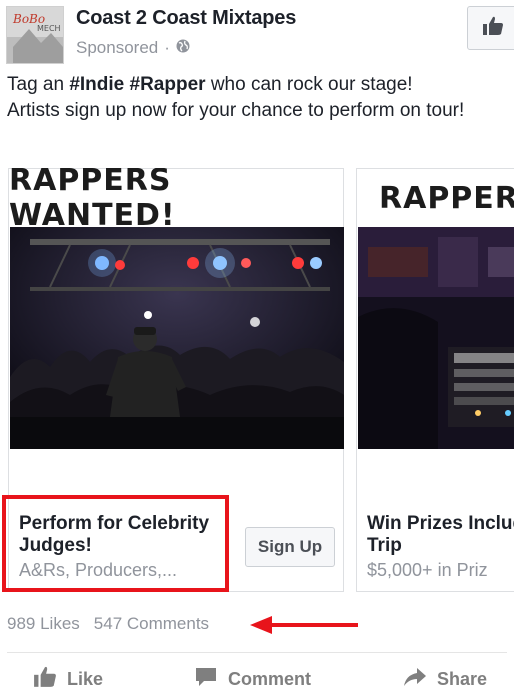 This screenshot has height=698, width=514. What do you see at coordinates (186, 18) in the screenshot?
I see `page-name: Coast 2 Coast Mixtapes` at bounding box center [186, 18].